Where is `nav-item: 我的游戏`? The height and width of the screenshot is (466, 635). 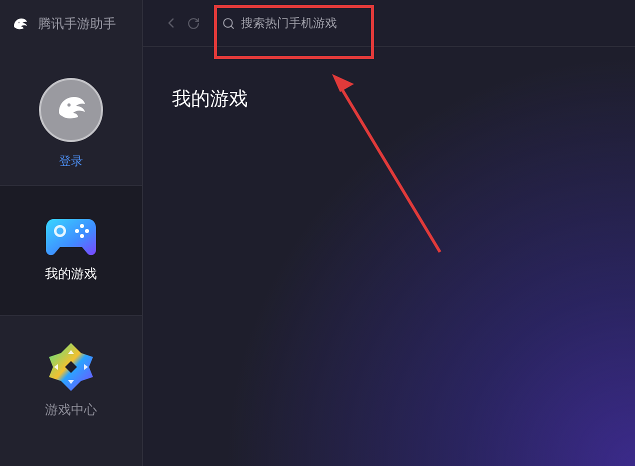 nav-item: 我的游戏 is located at coordinates (71, 251).